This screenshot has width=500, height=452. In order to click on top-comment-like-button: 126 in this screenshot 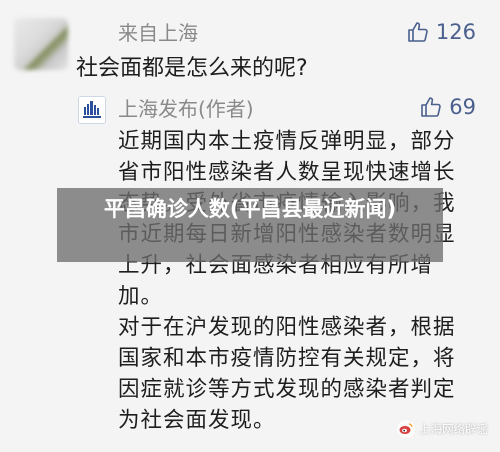, I will do `click(441, 32)`.